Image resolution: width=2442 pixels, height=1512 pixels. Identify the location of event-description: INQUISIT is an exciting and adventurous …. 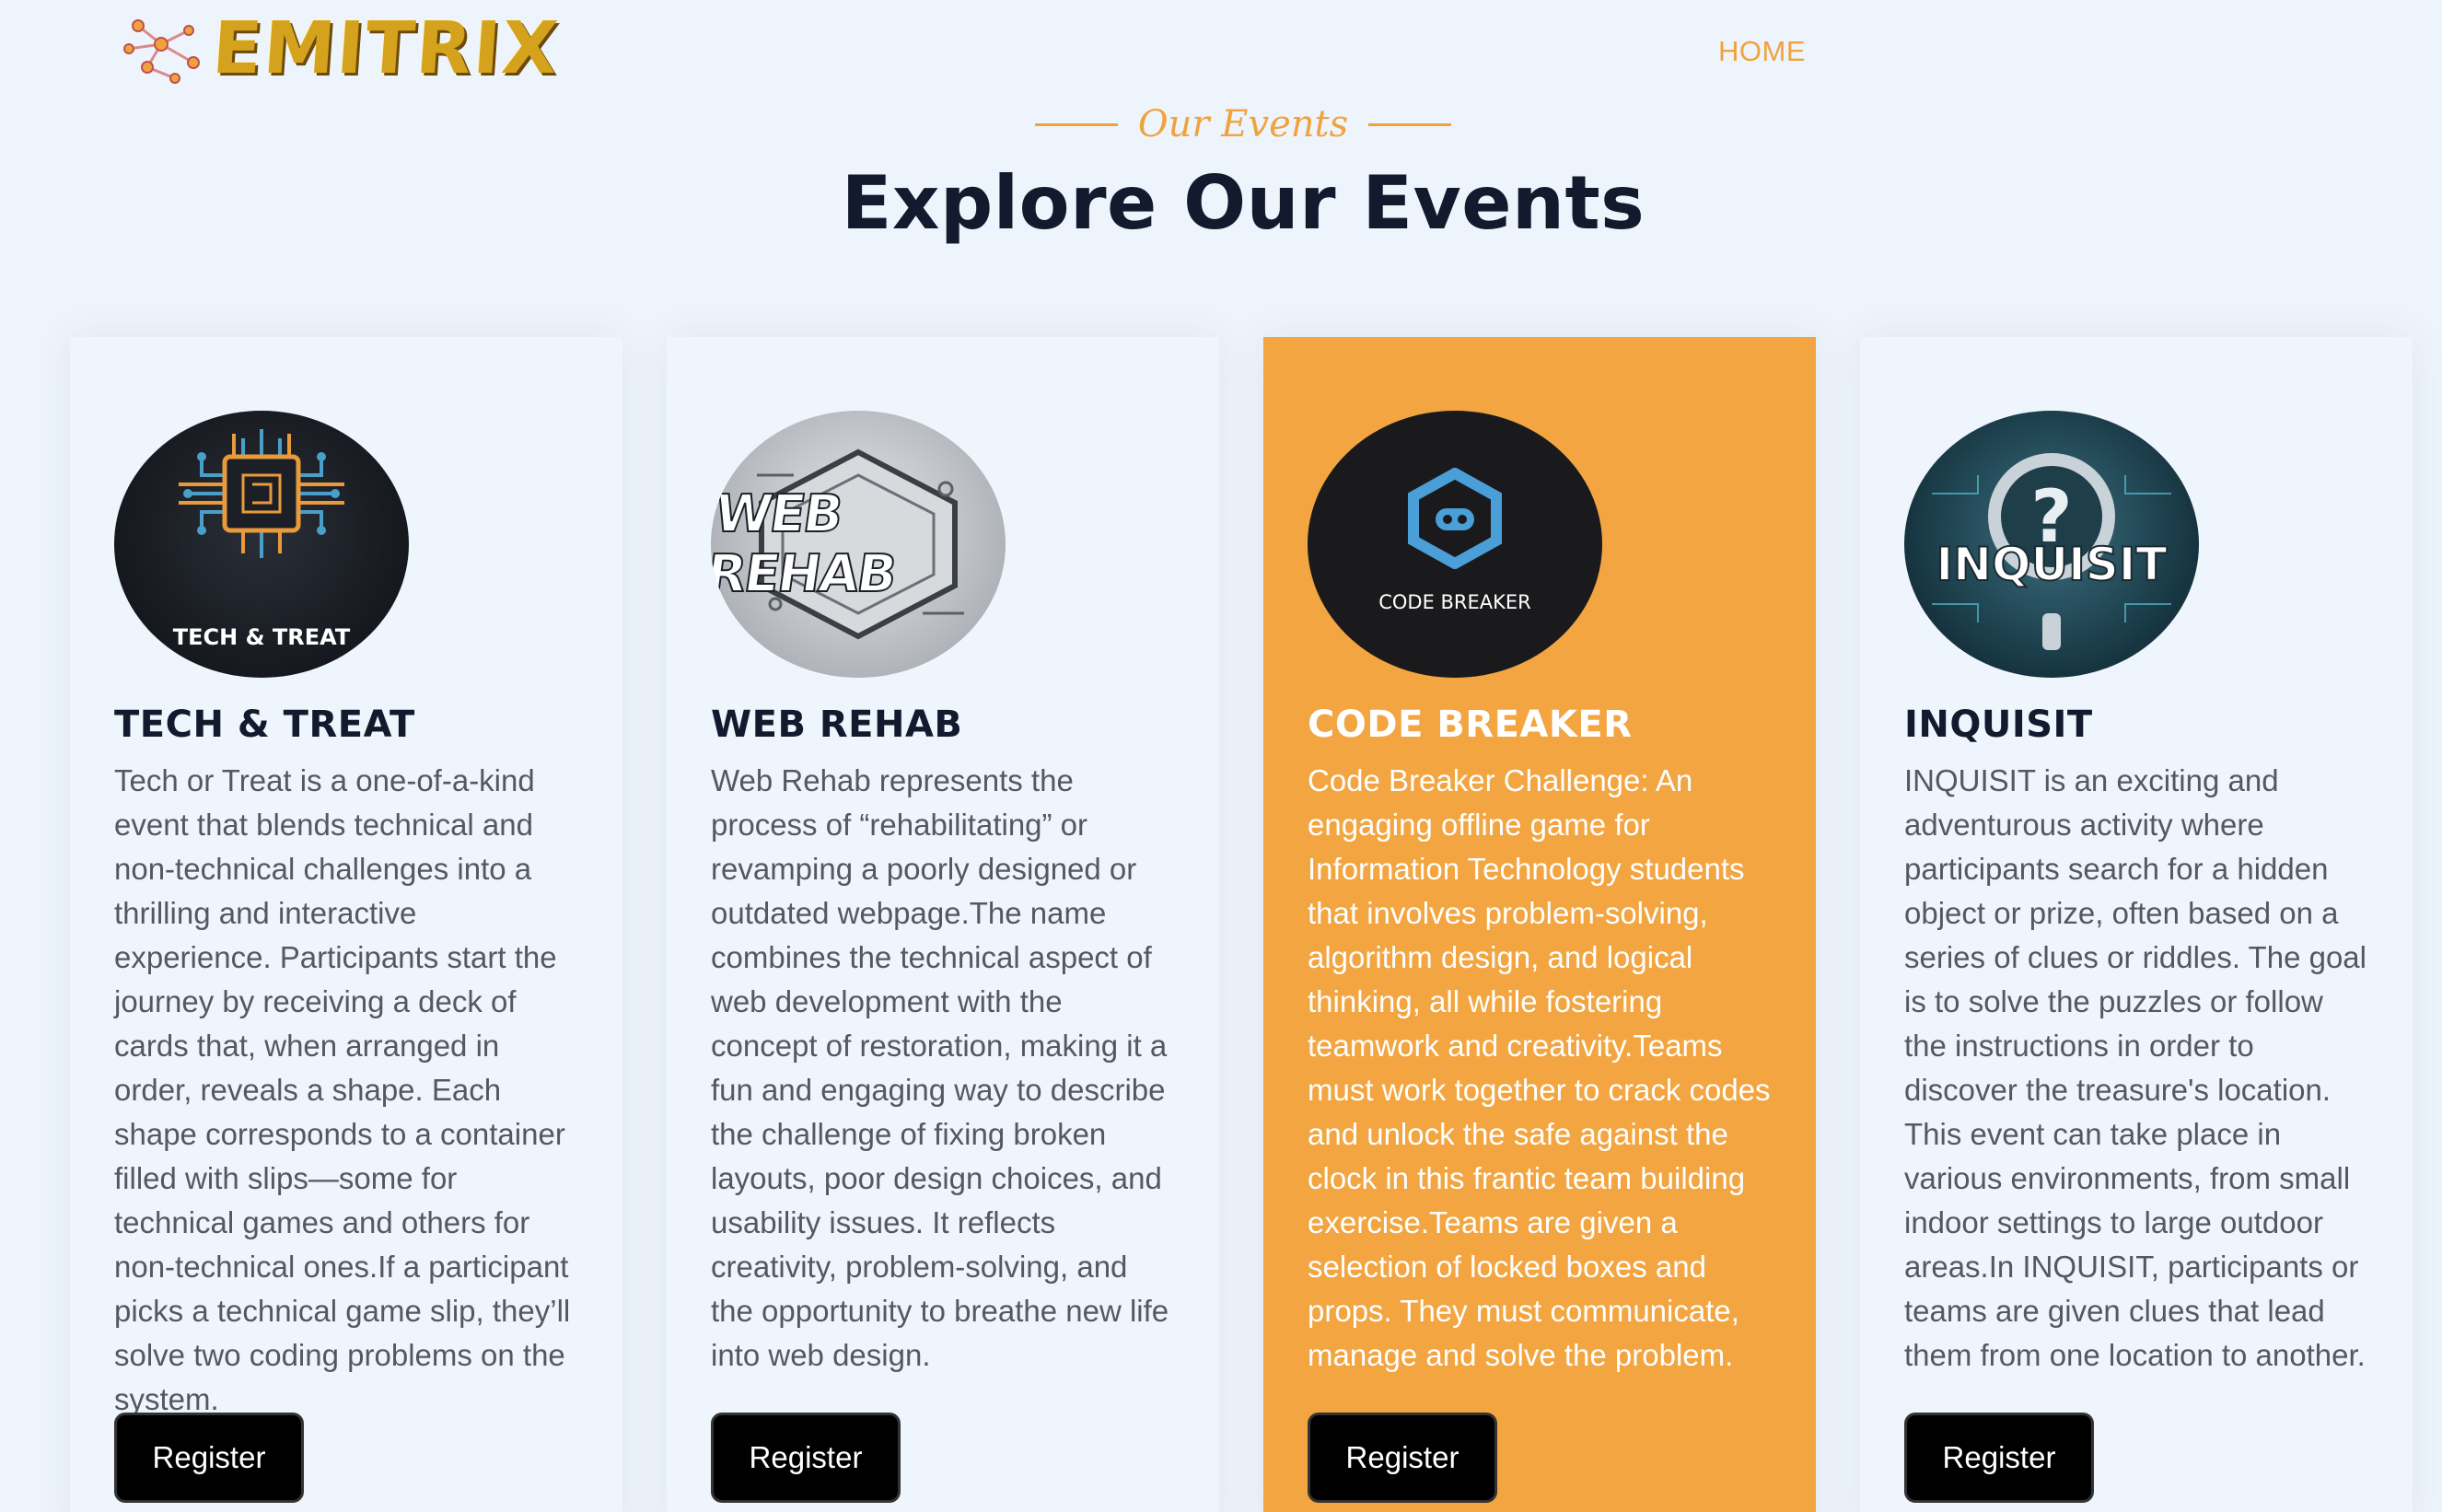
(2135, 1067).